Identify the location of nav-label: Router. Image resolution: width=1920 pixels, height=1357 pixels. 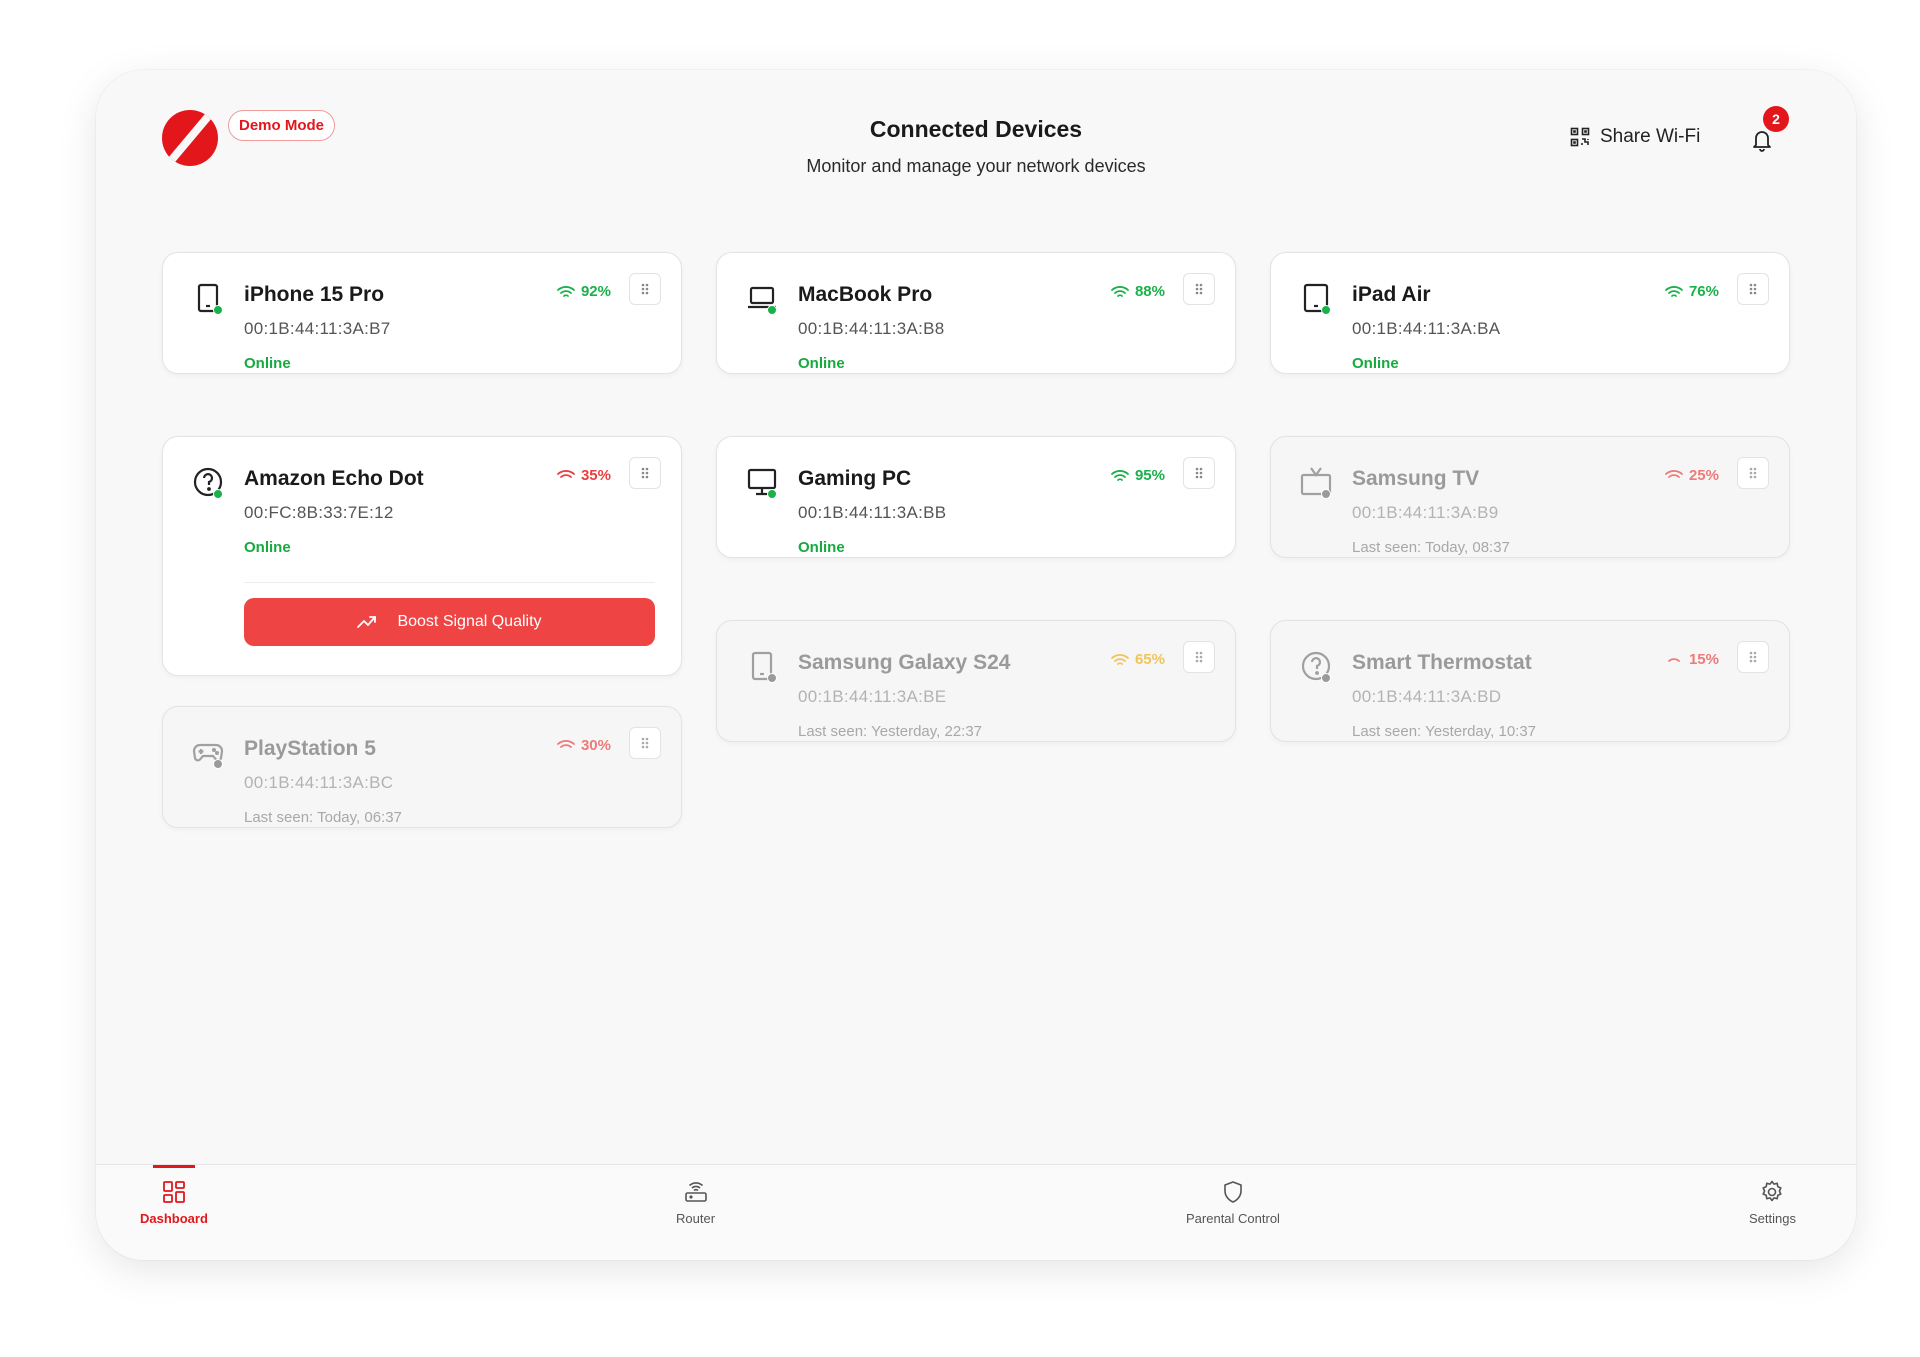
(696, 1218).